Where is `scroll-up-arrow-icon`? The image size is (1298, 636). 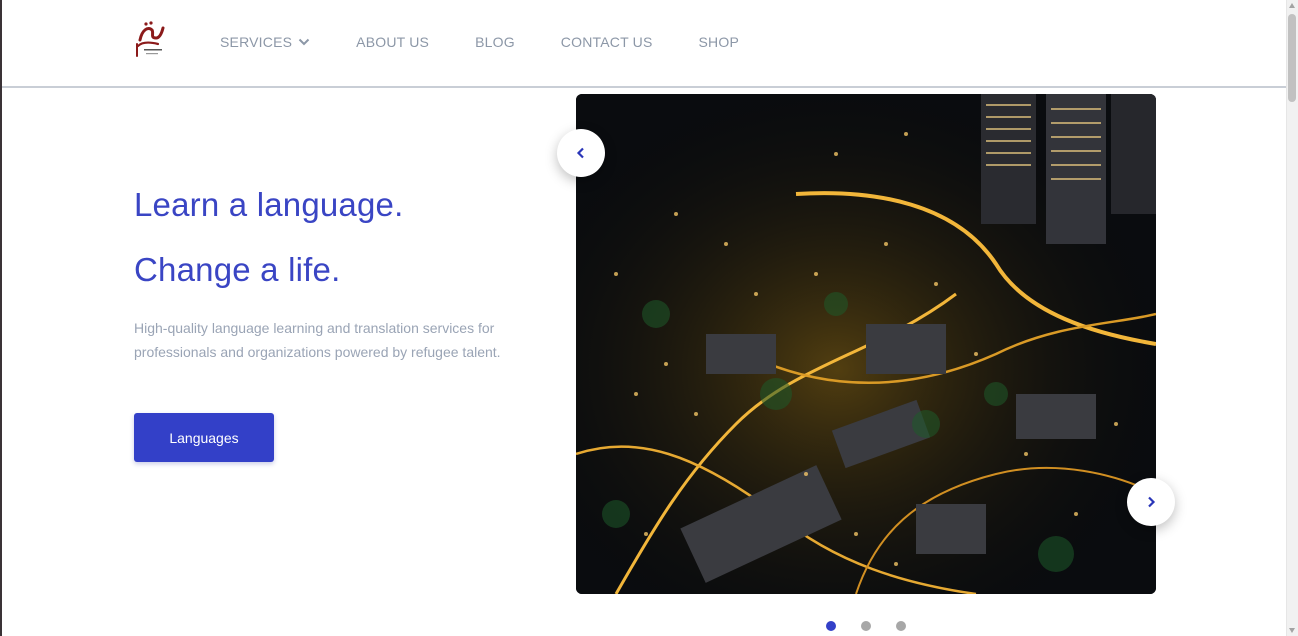 scroll-up-arrow-icon is located at coordinates (1292, 5).